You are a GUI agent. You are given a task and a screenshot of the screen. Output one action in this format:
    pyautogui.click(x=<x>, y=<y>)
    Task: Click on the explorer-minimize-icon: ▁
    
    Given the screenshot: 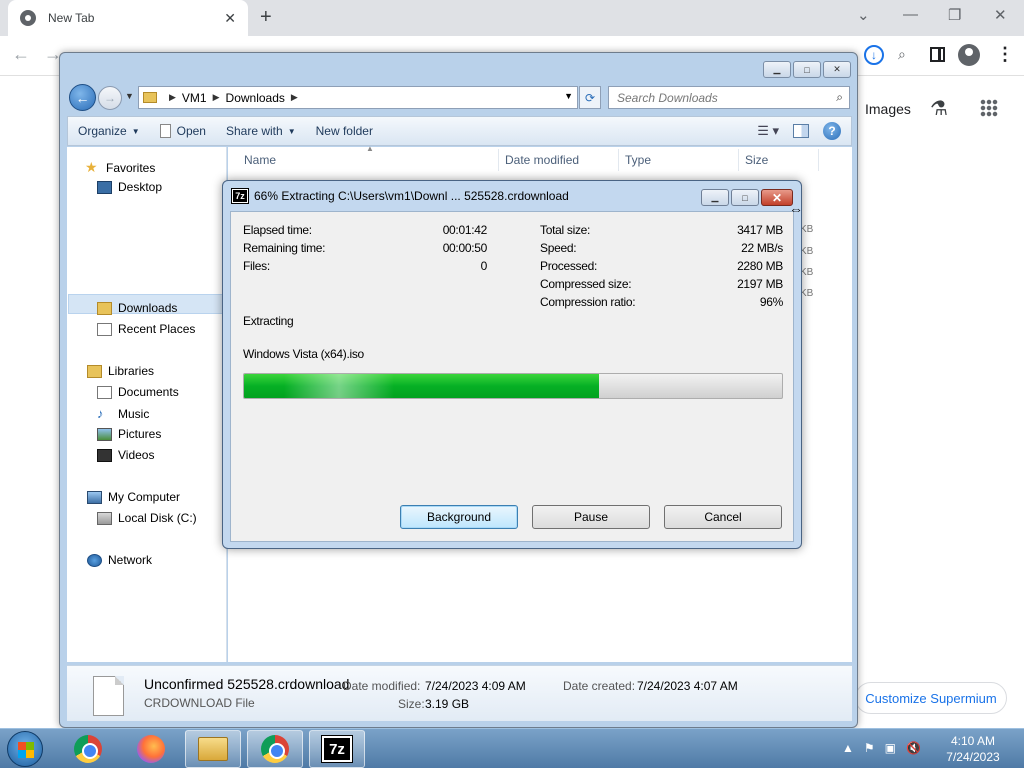 What is the action you would take?
    pyautogui.click(x=777, y=69)
    